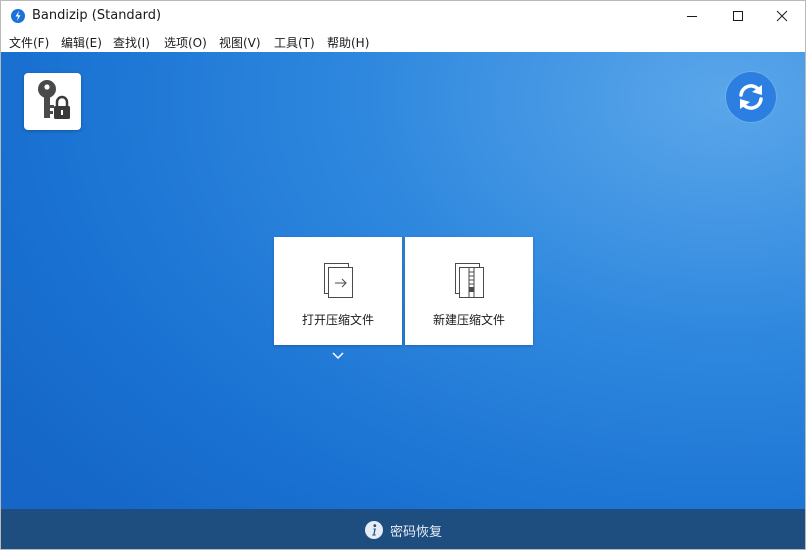 The height and width of the screenshot is (550, 806). Describe the element at coordinates (348, 42) in the screenshot. I see `menu-help: 帮助(H)` at that location.